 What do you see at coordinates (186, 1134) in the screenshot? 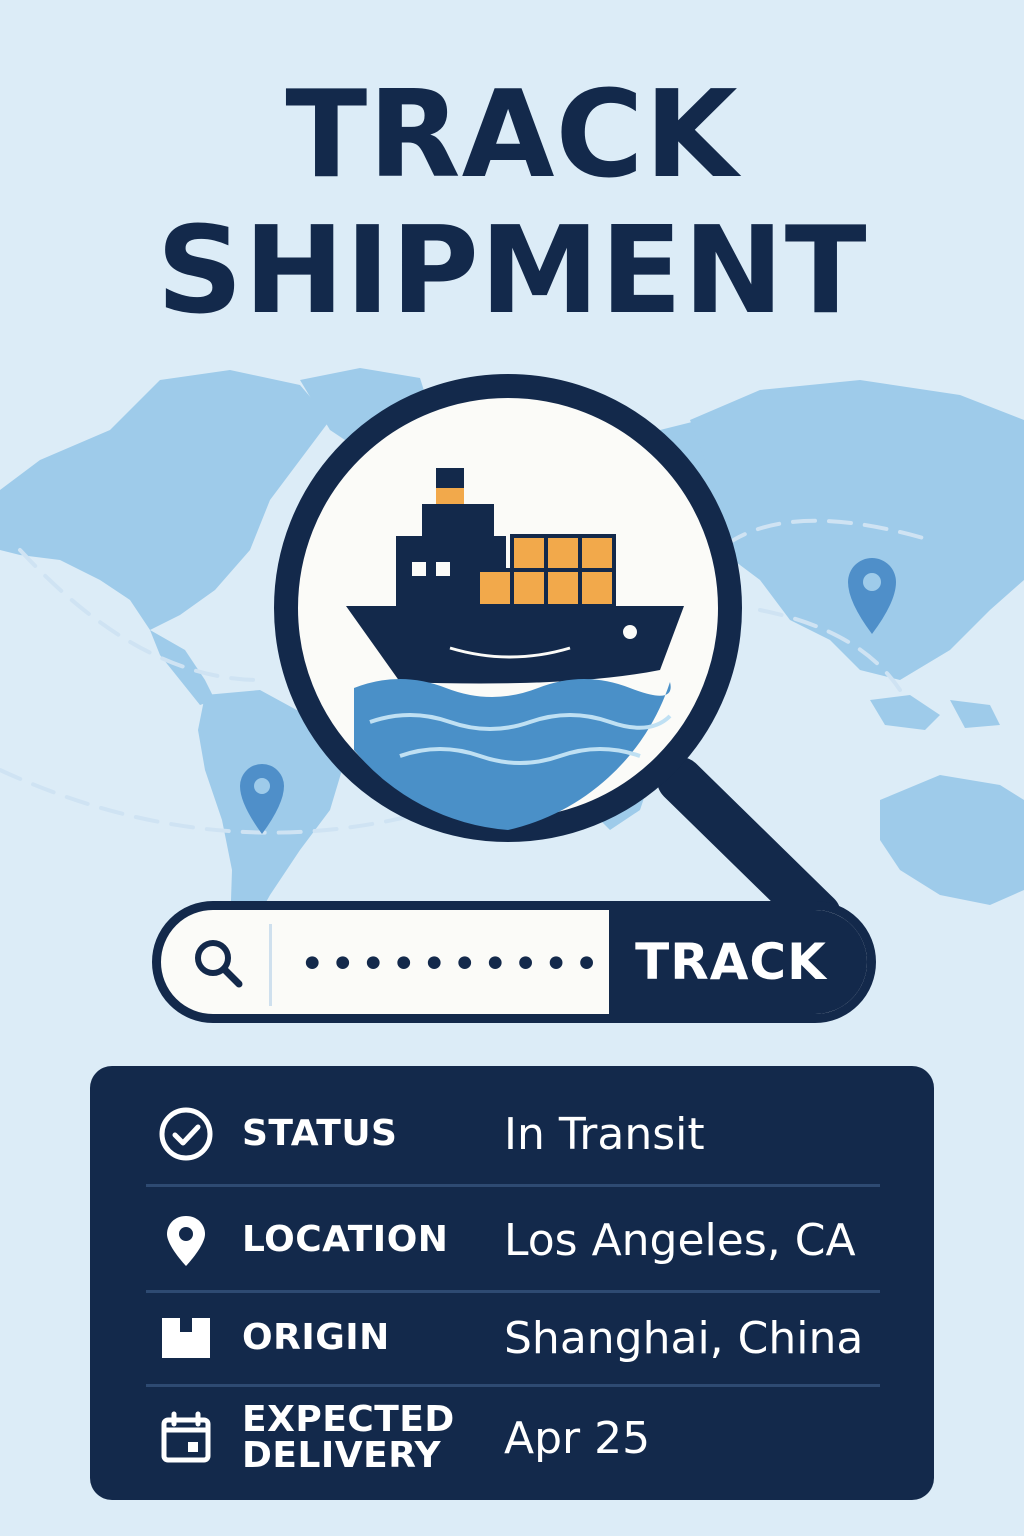
I see `check-circle-icon` at bounding box center [186, 1134].